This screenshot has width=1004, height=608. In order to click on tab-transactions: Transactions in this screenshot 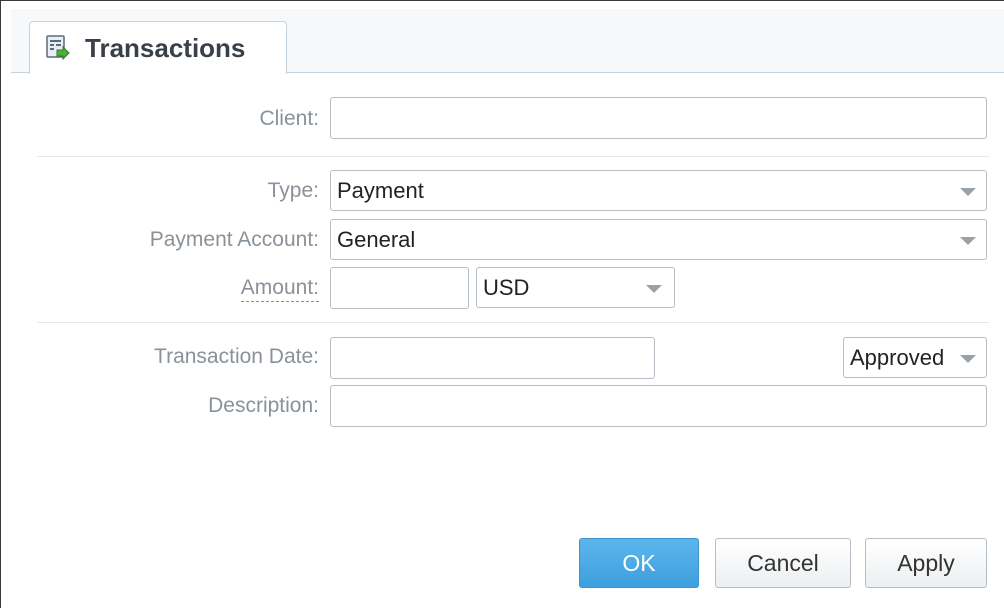, I will do `click(158, 47)`.